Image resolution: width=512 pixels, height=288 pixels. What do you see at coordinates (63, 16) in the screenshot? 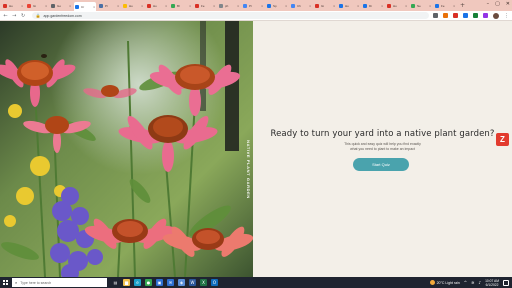
I see `url-text: app.gardenfreedom.com` at bounding box center [63, 16].